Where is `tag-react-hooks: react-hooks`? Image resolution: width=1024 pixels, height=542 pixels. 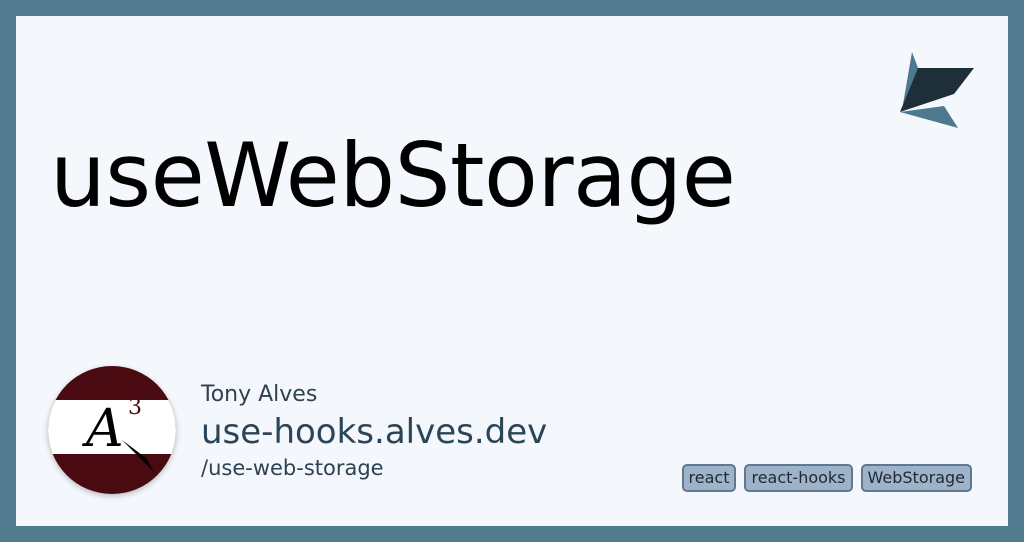 tag-react-hooks: react-hooks is located at coordinates (798, 478).